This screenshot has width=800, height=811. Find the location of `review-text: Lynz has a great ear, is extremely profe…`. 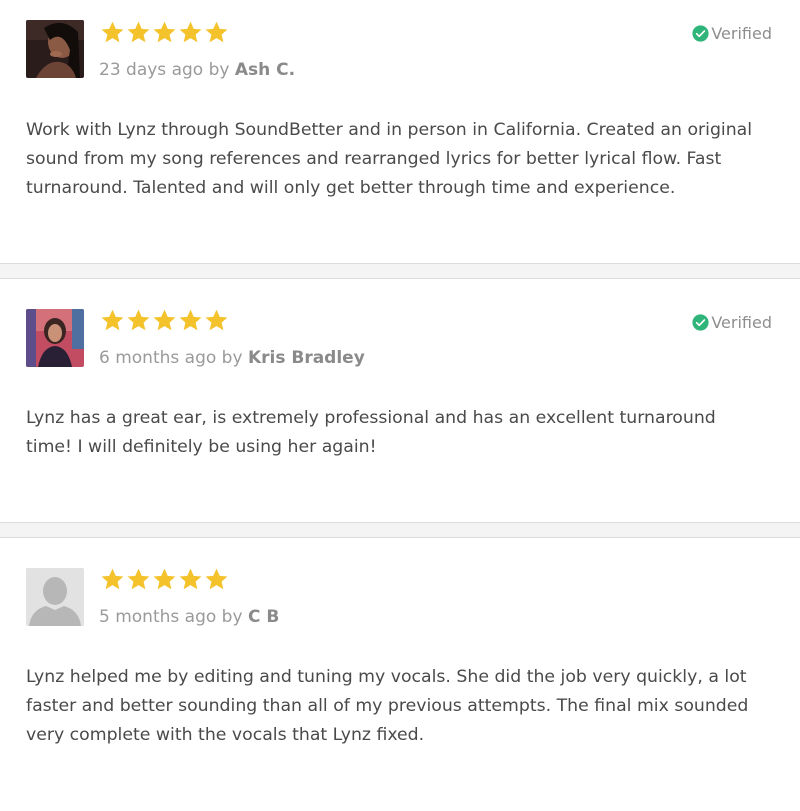

review-text: Lynz has a great ear, is extremely profe… is located at coordinates (371, 432).